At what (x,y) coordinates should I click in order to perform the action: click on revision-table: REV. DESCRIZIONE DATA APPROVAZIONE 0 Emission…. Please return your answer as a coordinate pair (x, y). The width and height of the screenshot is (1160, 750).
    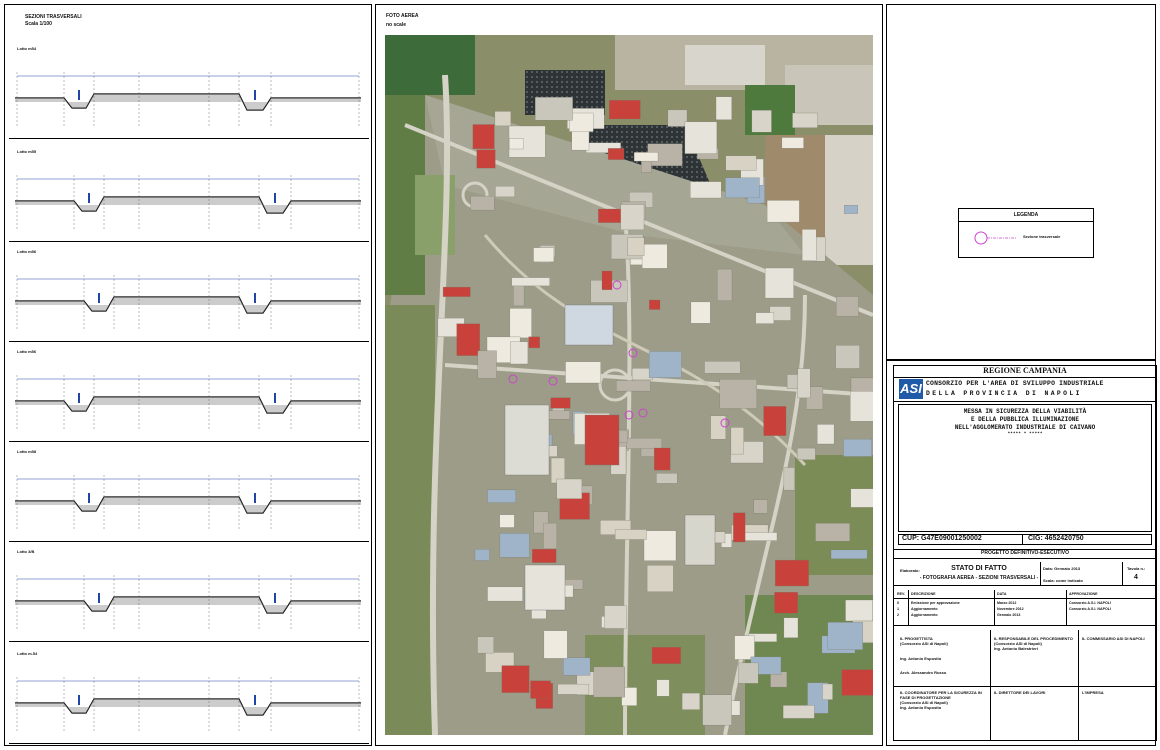
    Looking at the image, I should click on (1025, 608).